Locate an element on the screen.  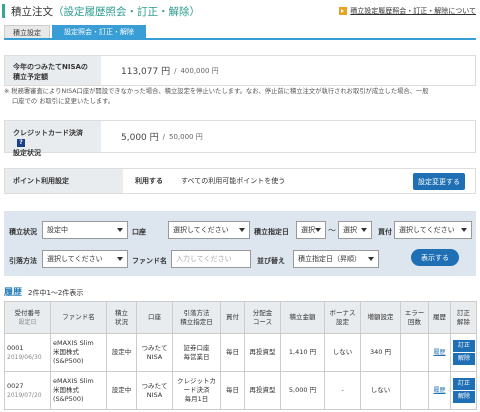
page-title: 積立注文 is located at coordinates (32, 11).